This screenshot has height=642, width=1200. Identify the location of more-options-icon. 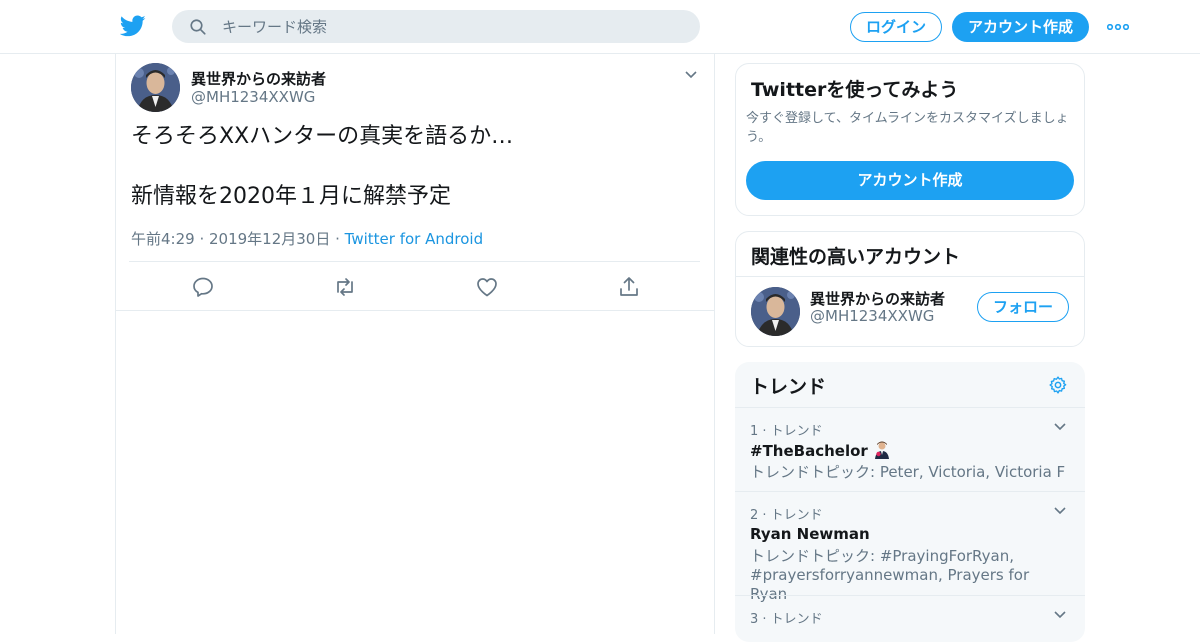
(1118, 27).